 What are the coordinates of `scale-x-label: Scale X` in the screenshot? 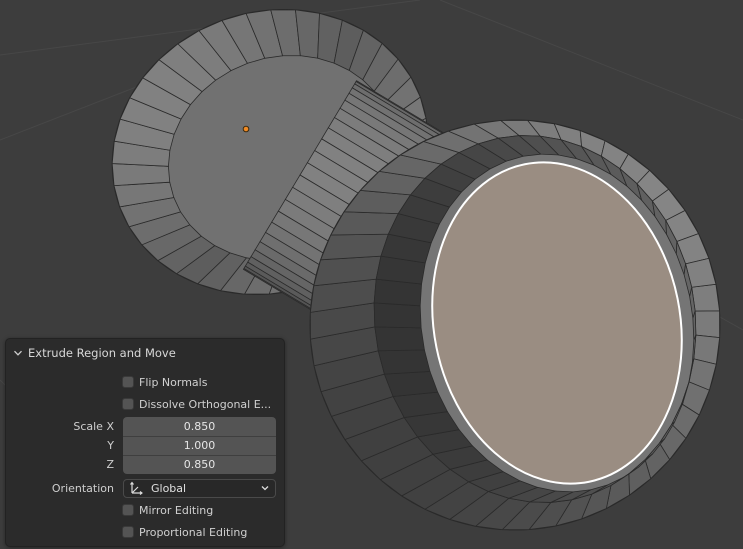 It's located at (93, 426).